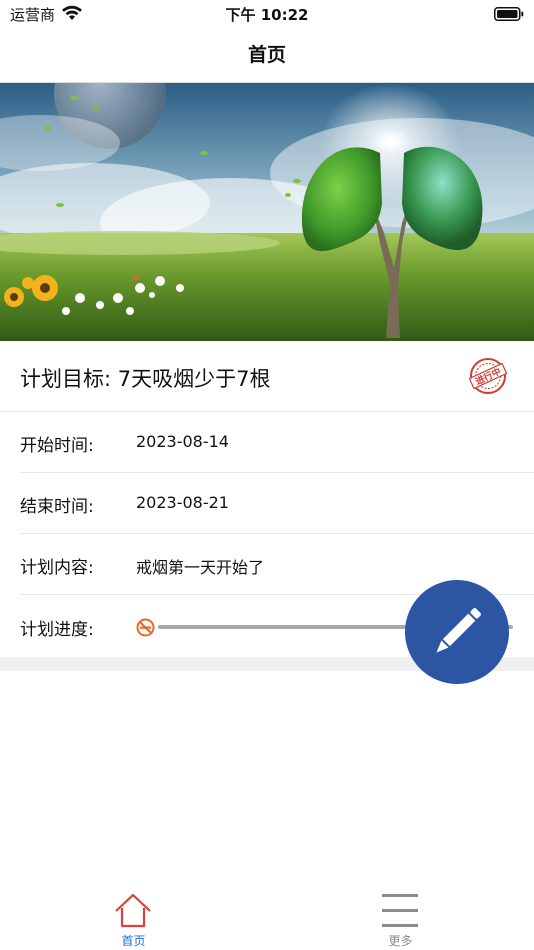 Image resolution: width=534 pixels, height=950 pixels. I want to click on battery-icon, so click(509, 14).